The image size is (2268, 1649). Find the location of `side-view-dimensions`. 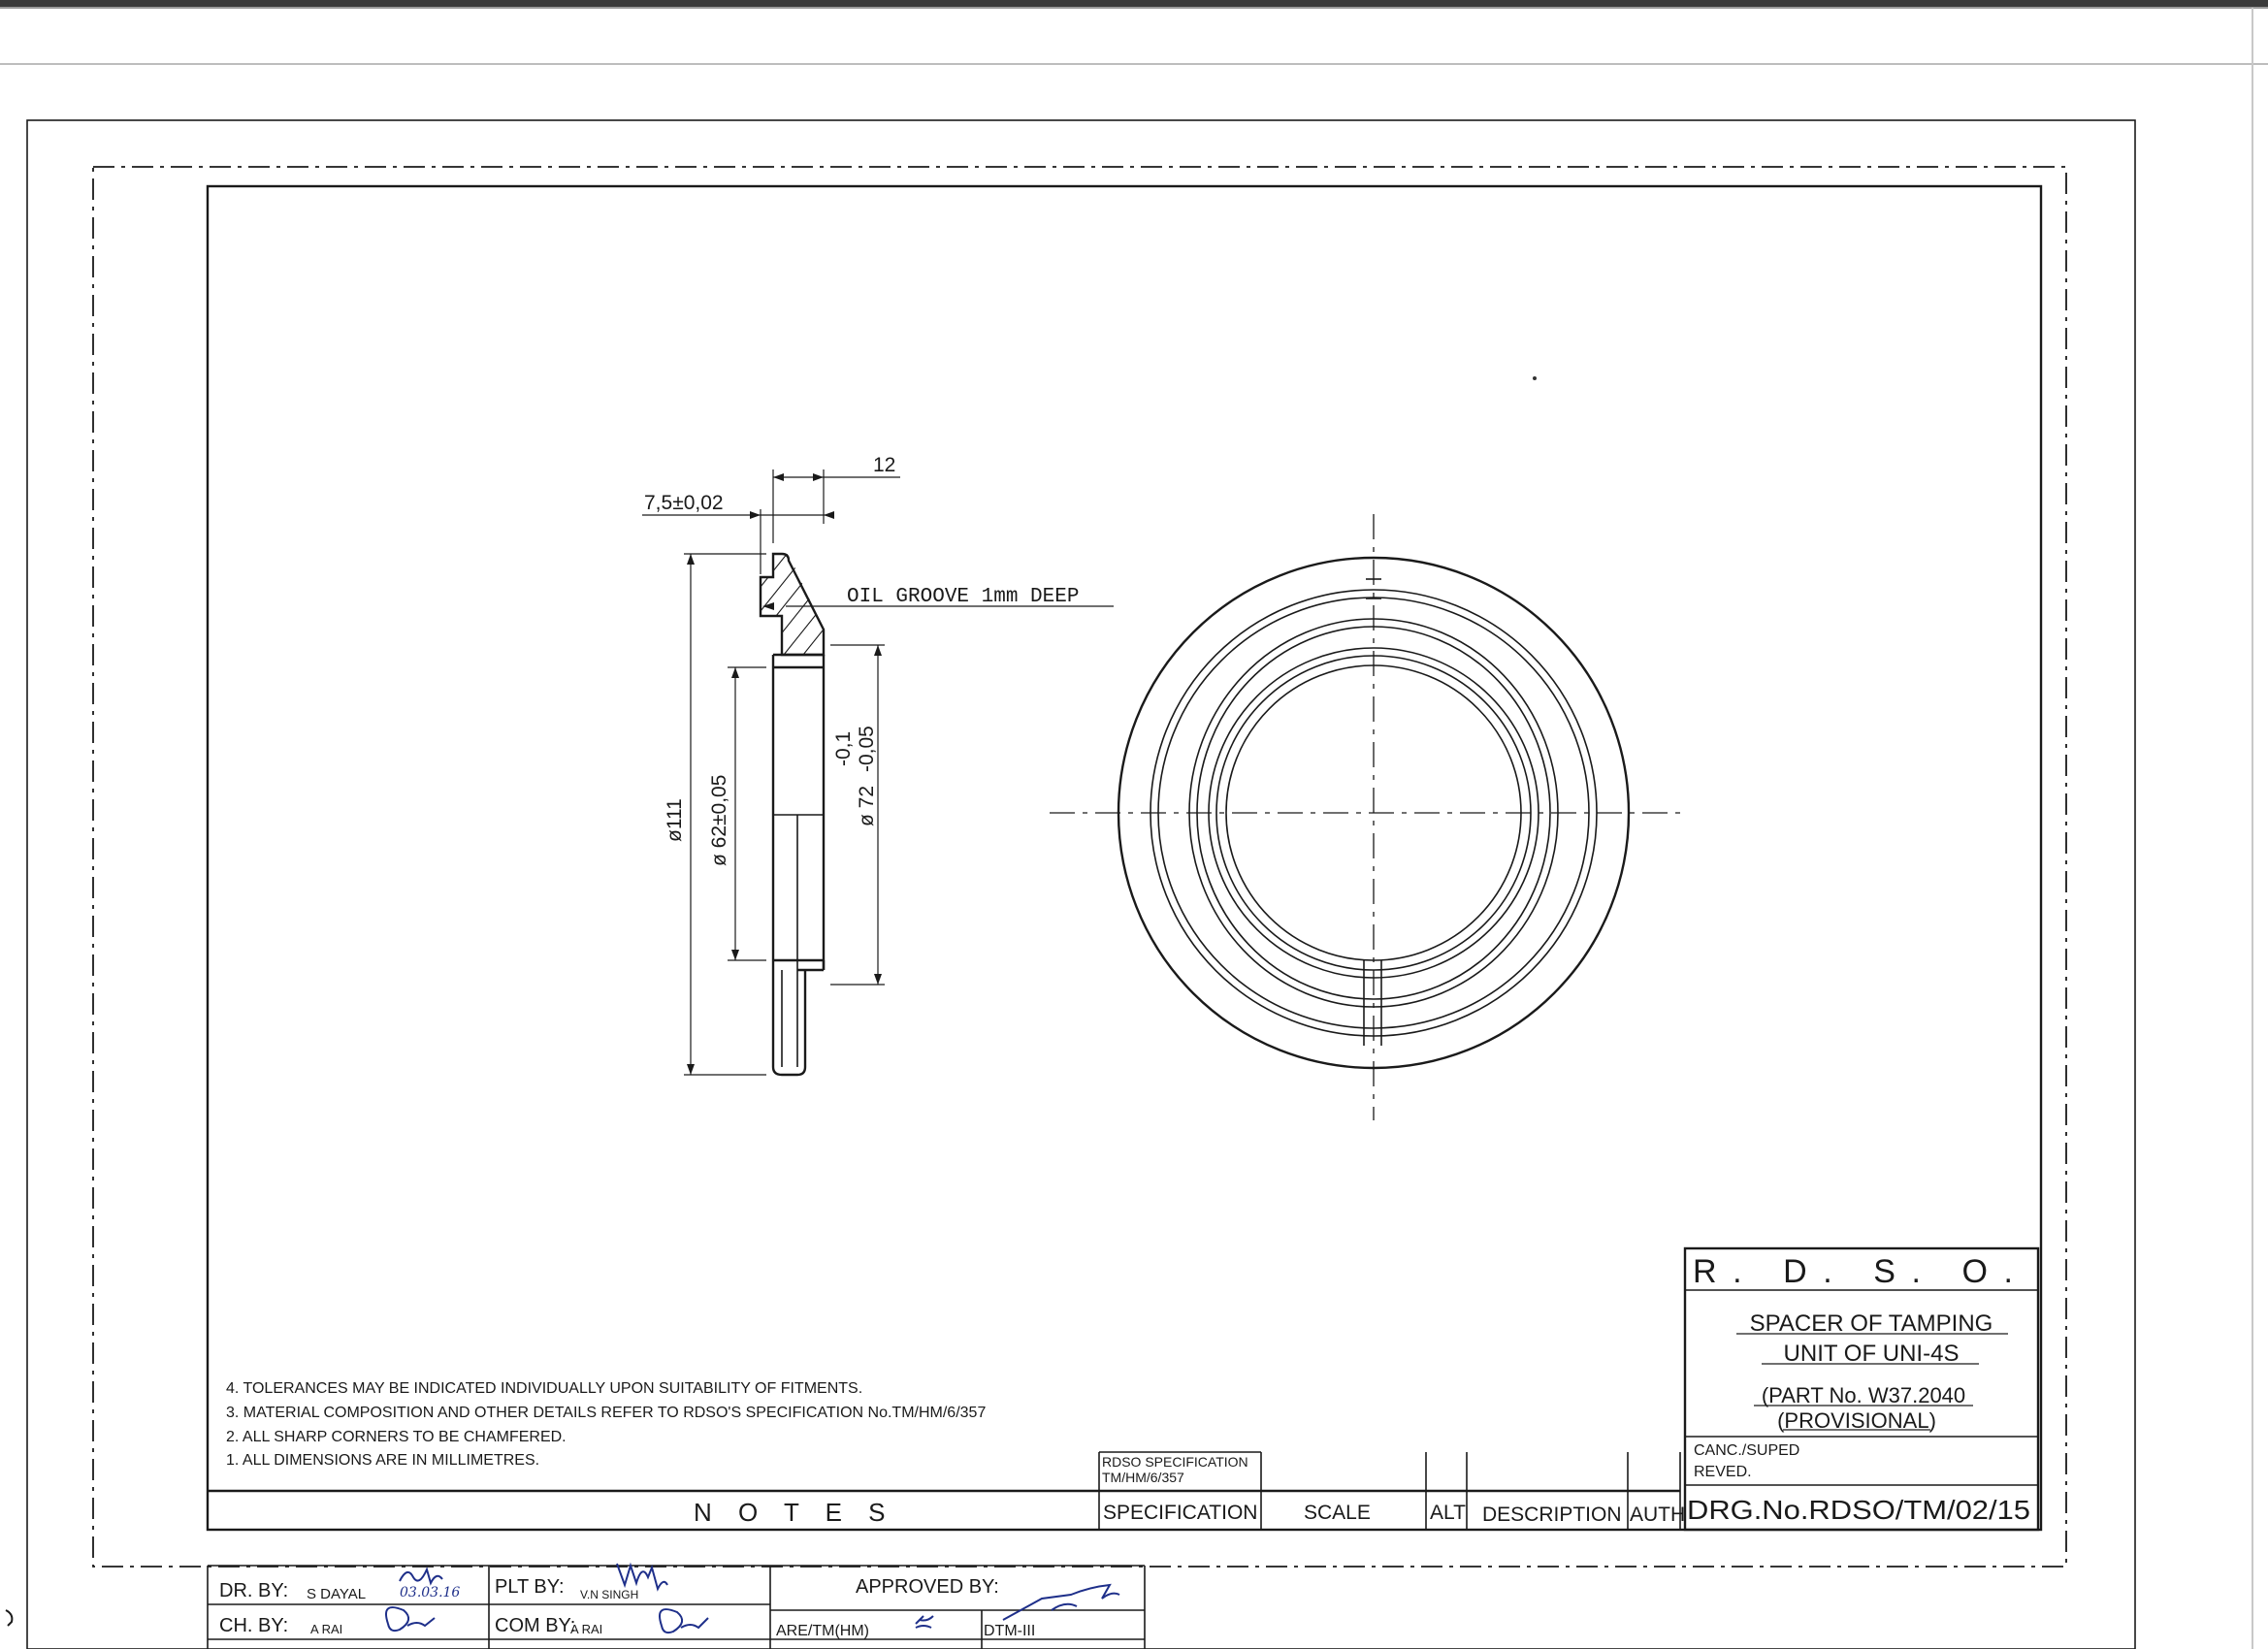

side-view-dimensions is located at coordinates (878, 772).